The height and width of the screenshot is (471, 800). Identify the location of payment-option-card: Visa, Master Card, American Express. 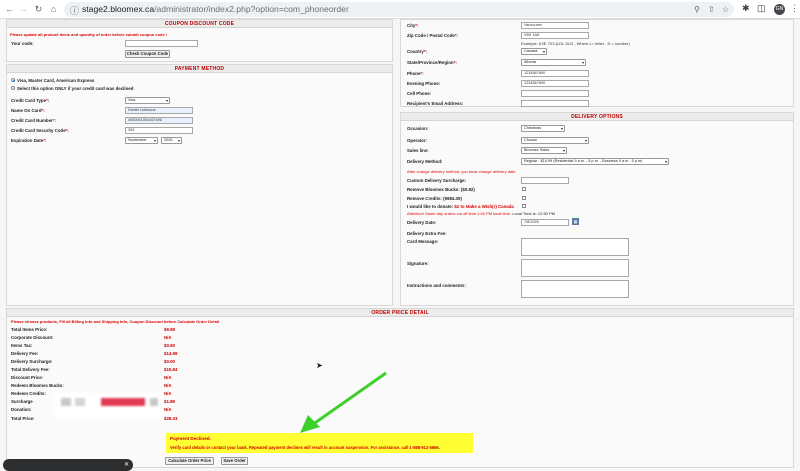
(56, 80).